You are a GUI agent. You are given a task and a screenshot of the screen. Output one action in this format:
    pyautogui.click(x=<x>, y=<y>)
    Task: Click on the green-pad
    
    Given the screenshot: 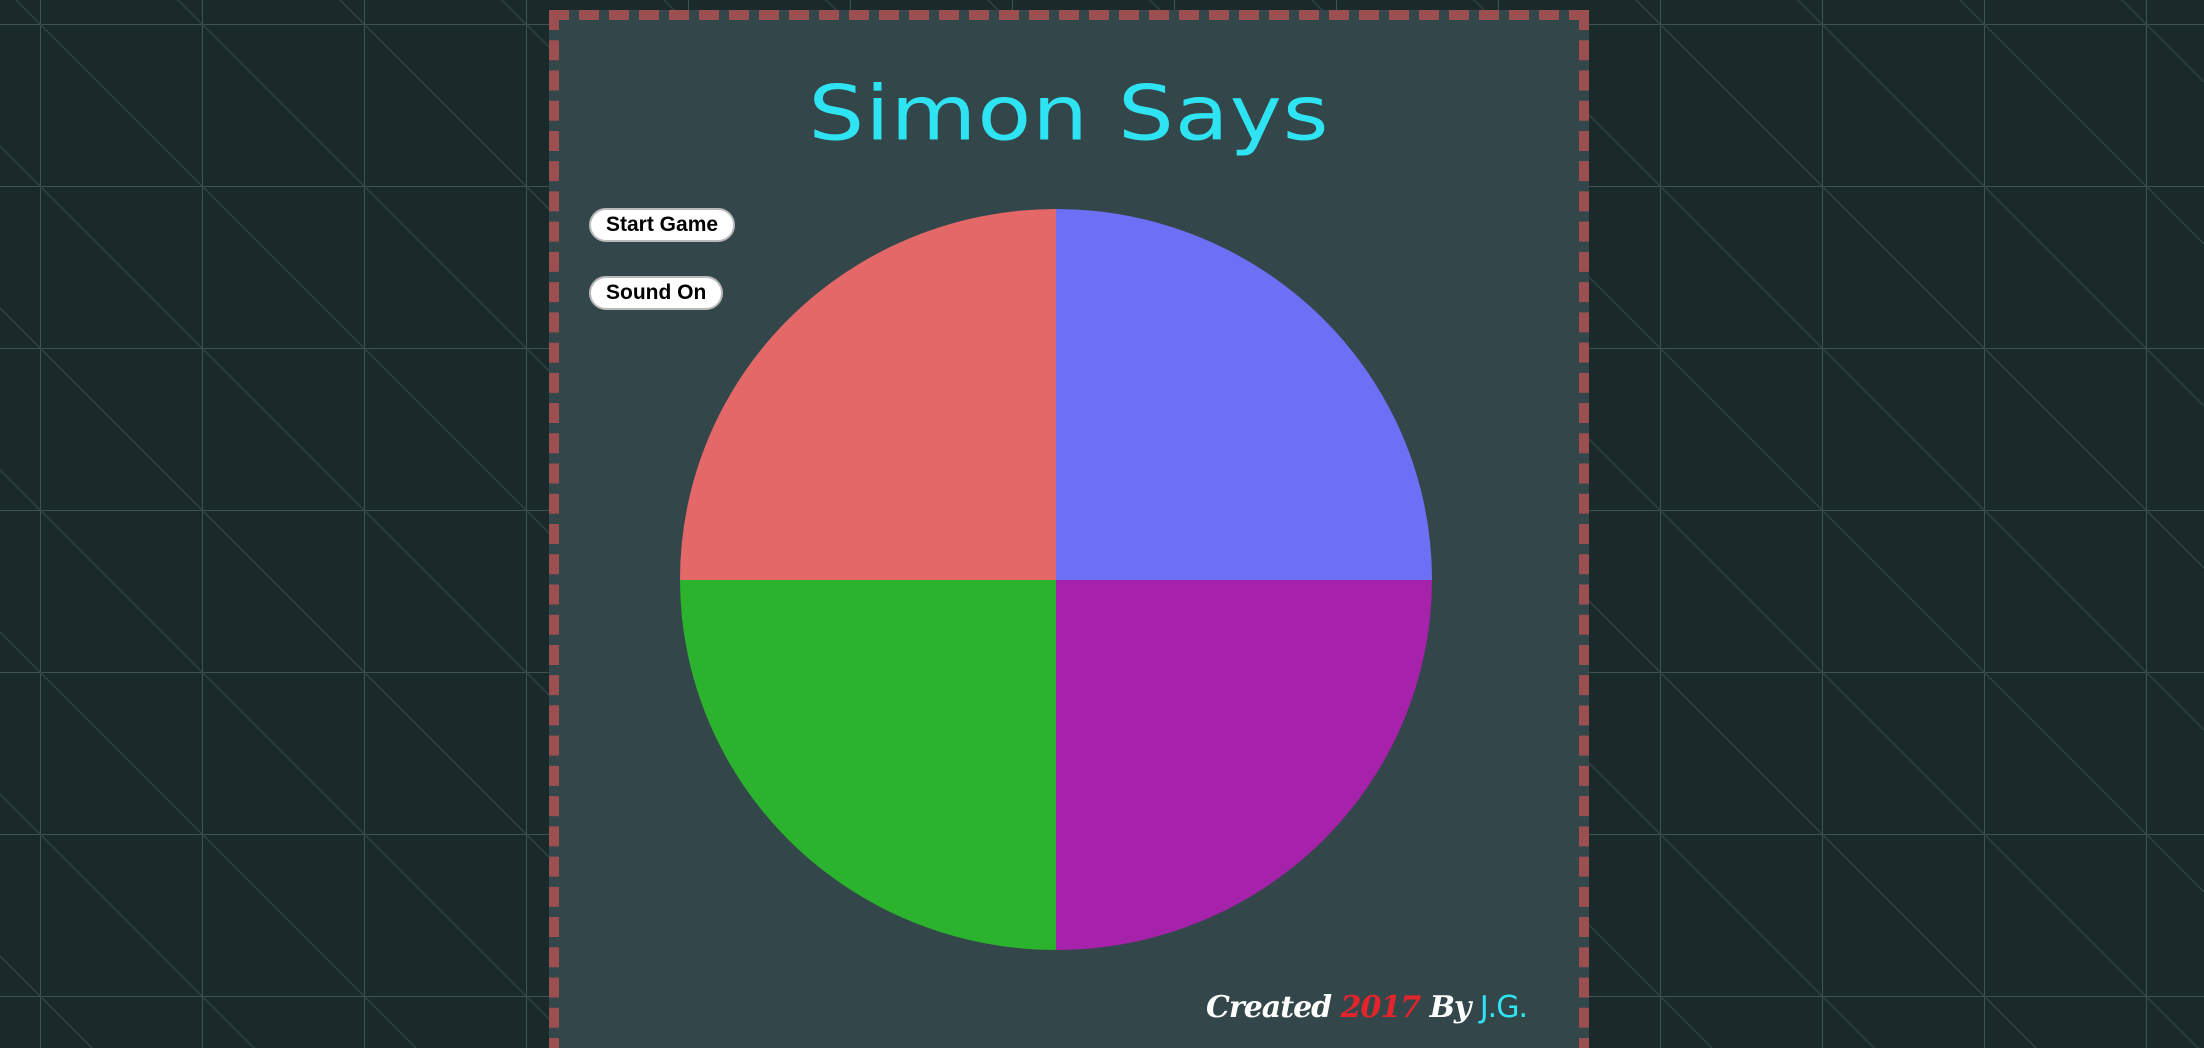 What is the action you would take?
    pyautogui.click(x=868, y=764)
    